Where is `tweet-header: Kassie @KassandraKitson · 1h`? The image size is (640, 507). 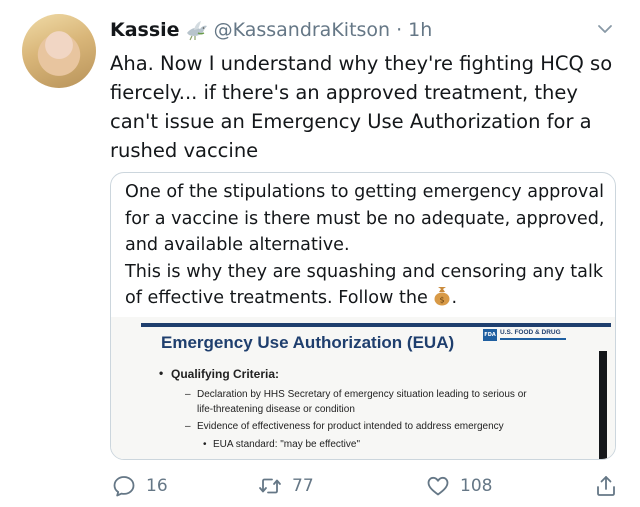 tweet-header: Kassie @KassandraKitson · 1h is located at coordinates (271, 30).